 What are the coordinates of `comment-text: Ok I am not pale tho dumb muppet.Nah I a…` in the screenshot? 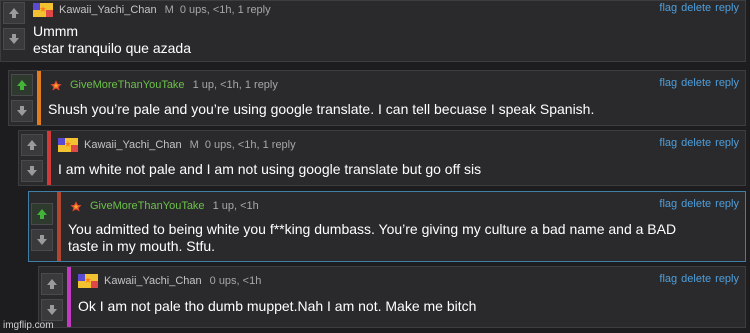 It's located at (406, 306).